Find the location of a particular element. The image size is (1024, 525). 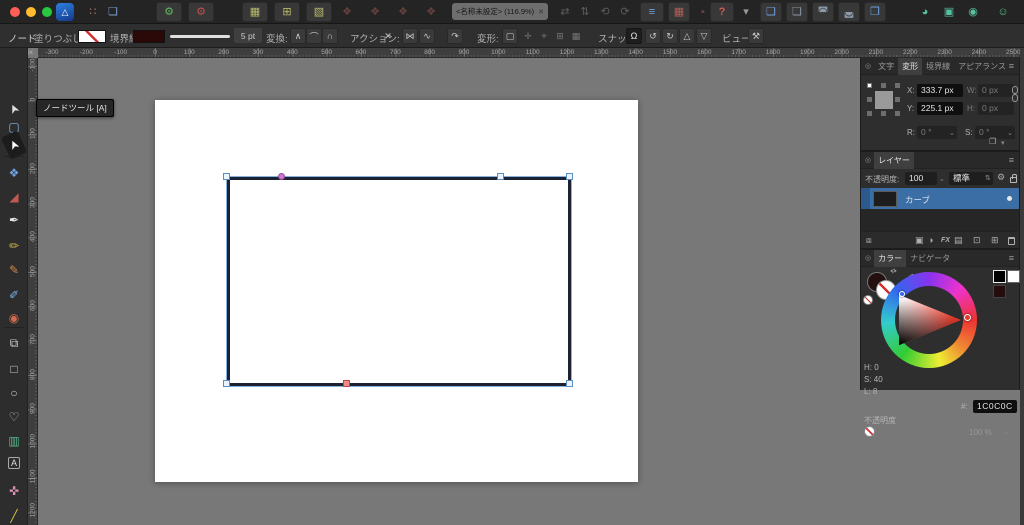

live-filter-icon: ▤ is located at coordinates (958, 240).